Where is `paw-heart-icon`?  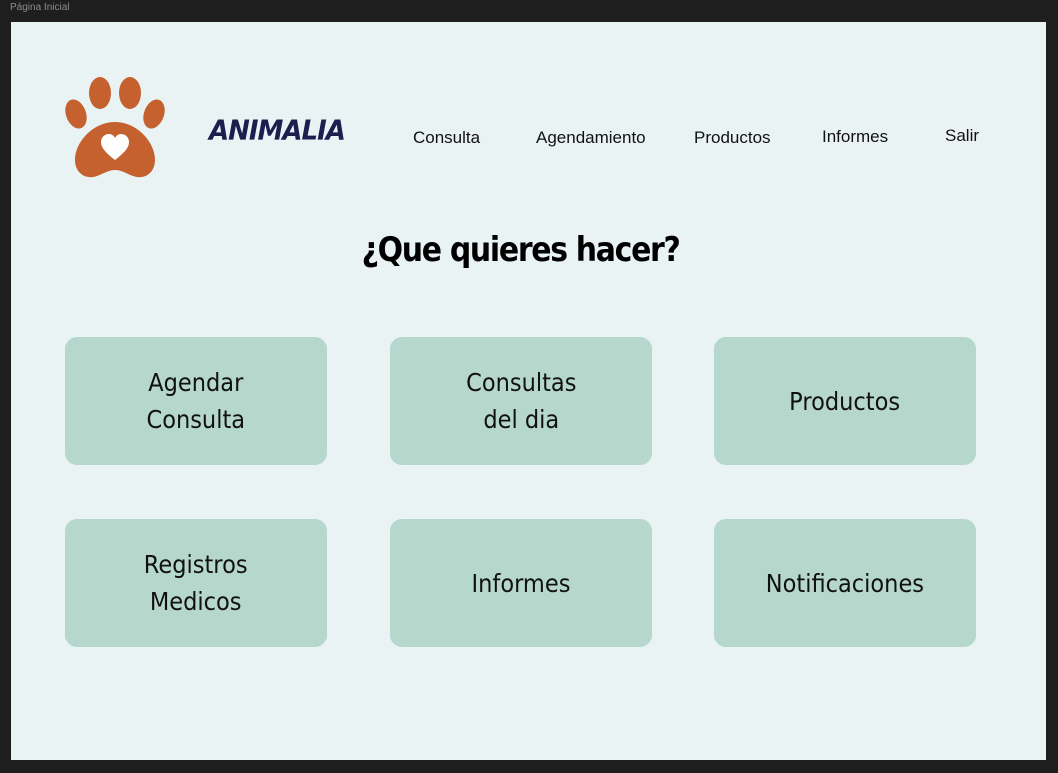
paw-heart-icon is located at coordinates (115, 127).